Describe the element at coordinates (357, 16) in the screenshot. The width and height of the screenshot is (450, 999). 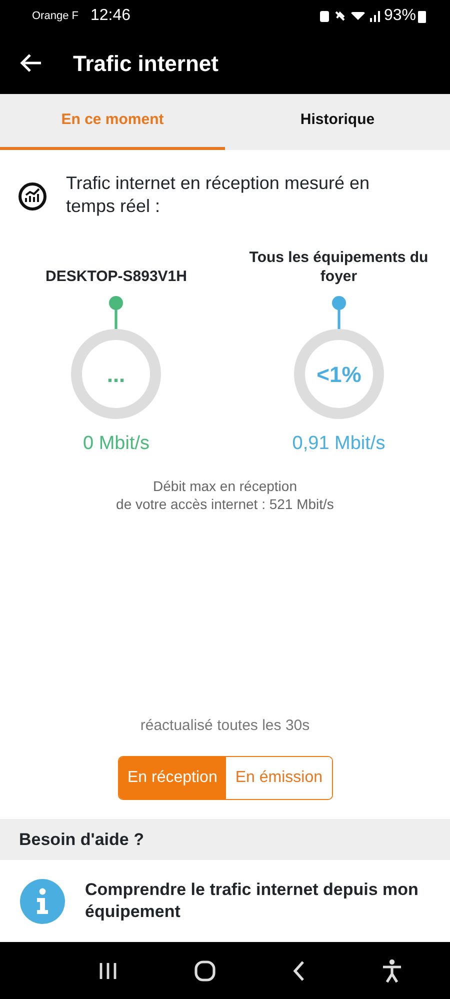
I see `wifi-icon` at that location.